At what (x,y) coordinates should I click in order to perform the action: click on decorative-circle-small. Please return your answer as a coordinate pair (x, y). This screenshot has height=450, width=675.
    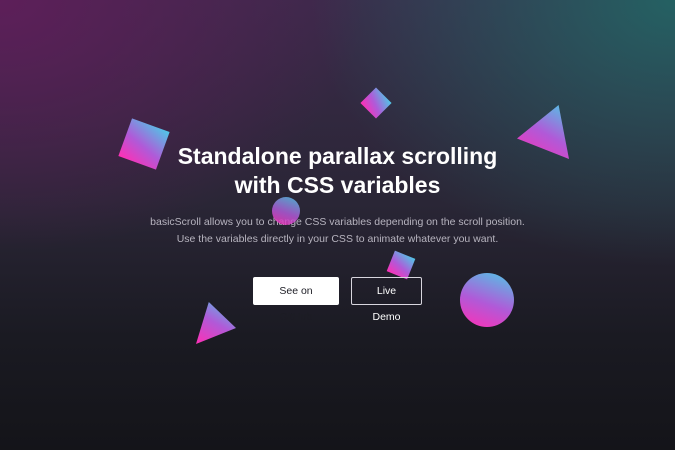
    Looking at the image, I should click on (286, 211).